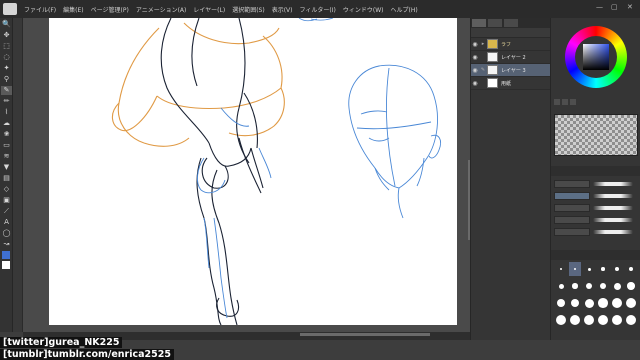 This screenshot has width=640, height=360. What do you see at coordinates (6, 265) in the screenshot?
I see `sub-color-swatch` at bounding box center [6, 265].